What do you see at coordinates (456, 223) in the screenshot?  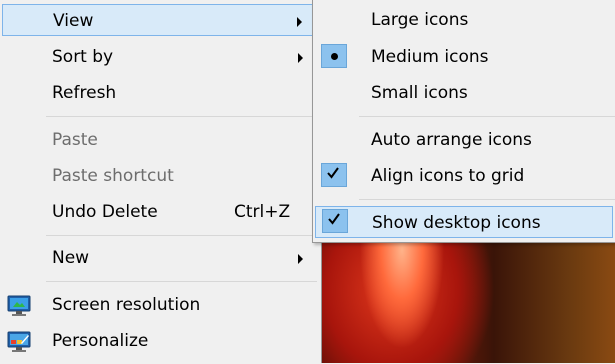 I see `menu-item-label: Show desktop icons` at bounding box center [456, 223].